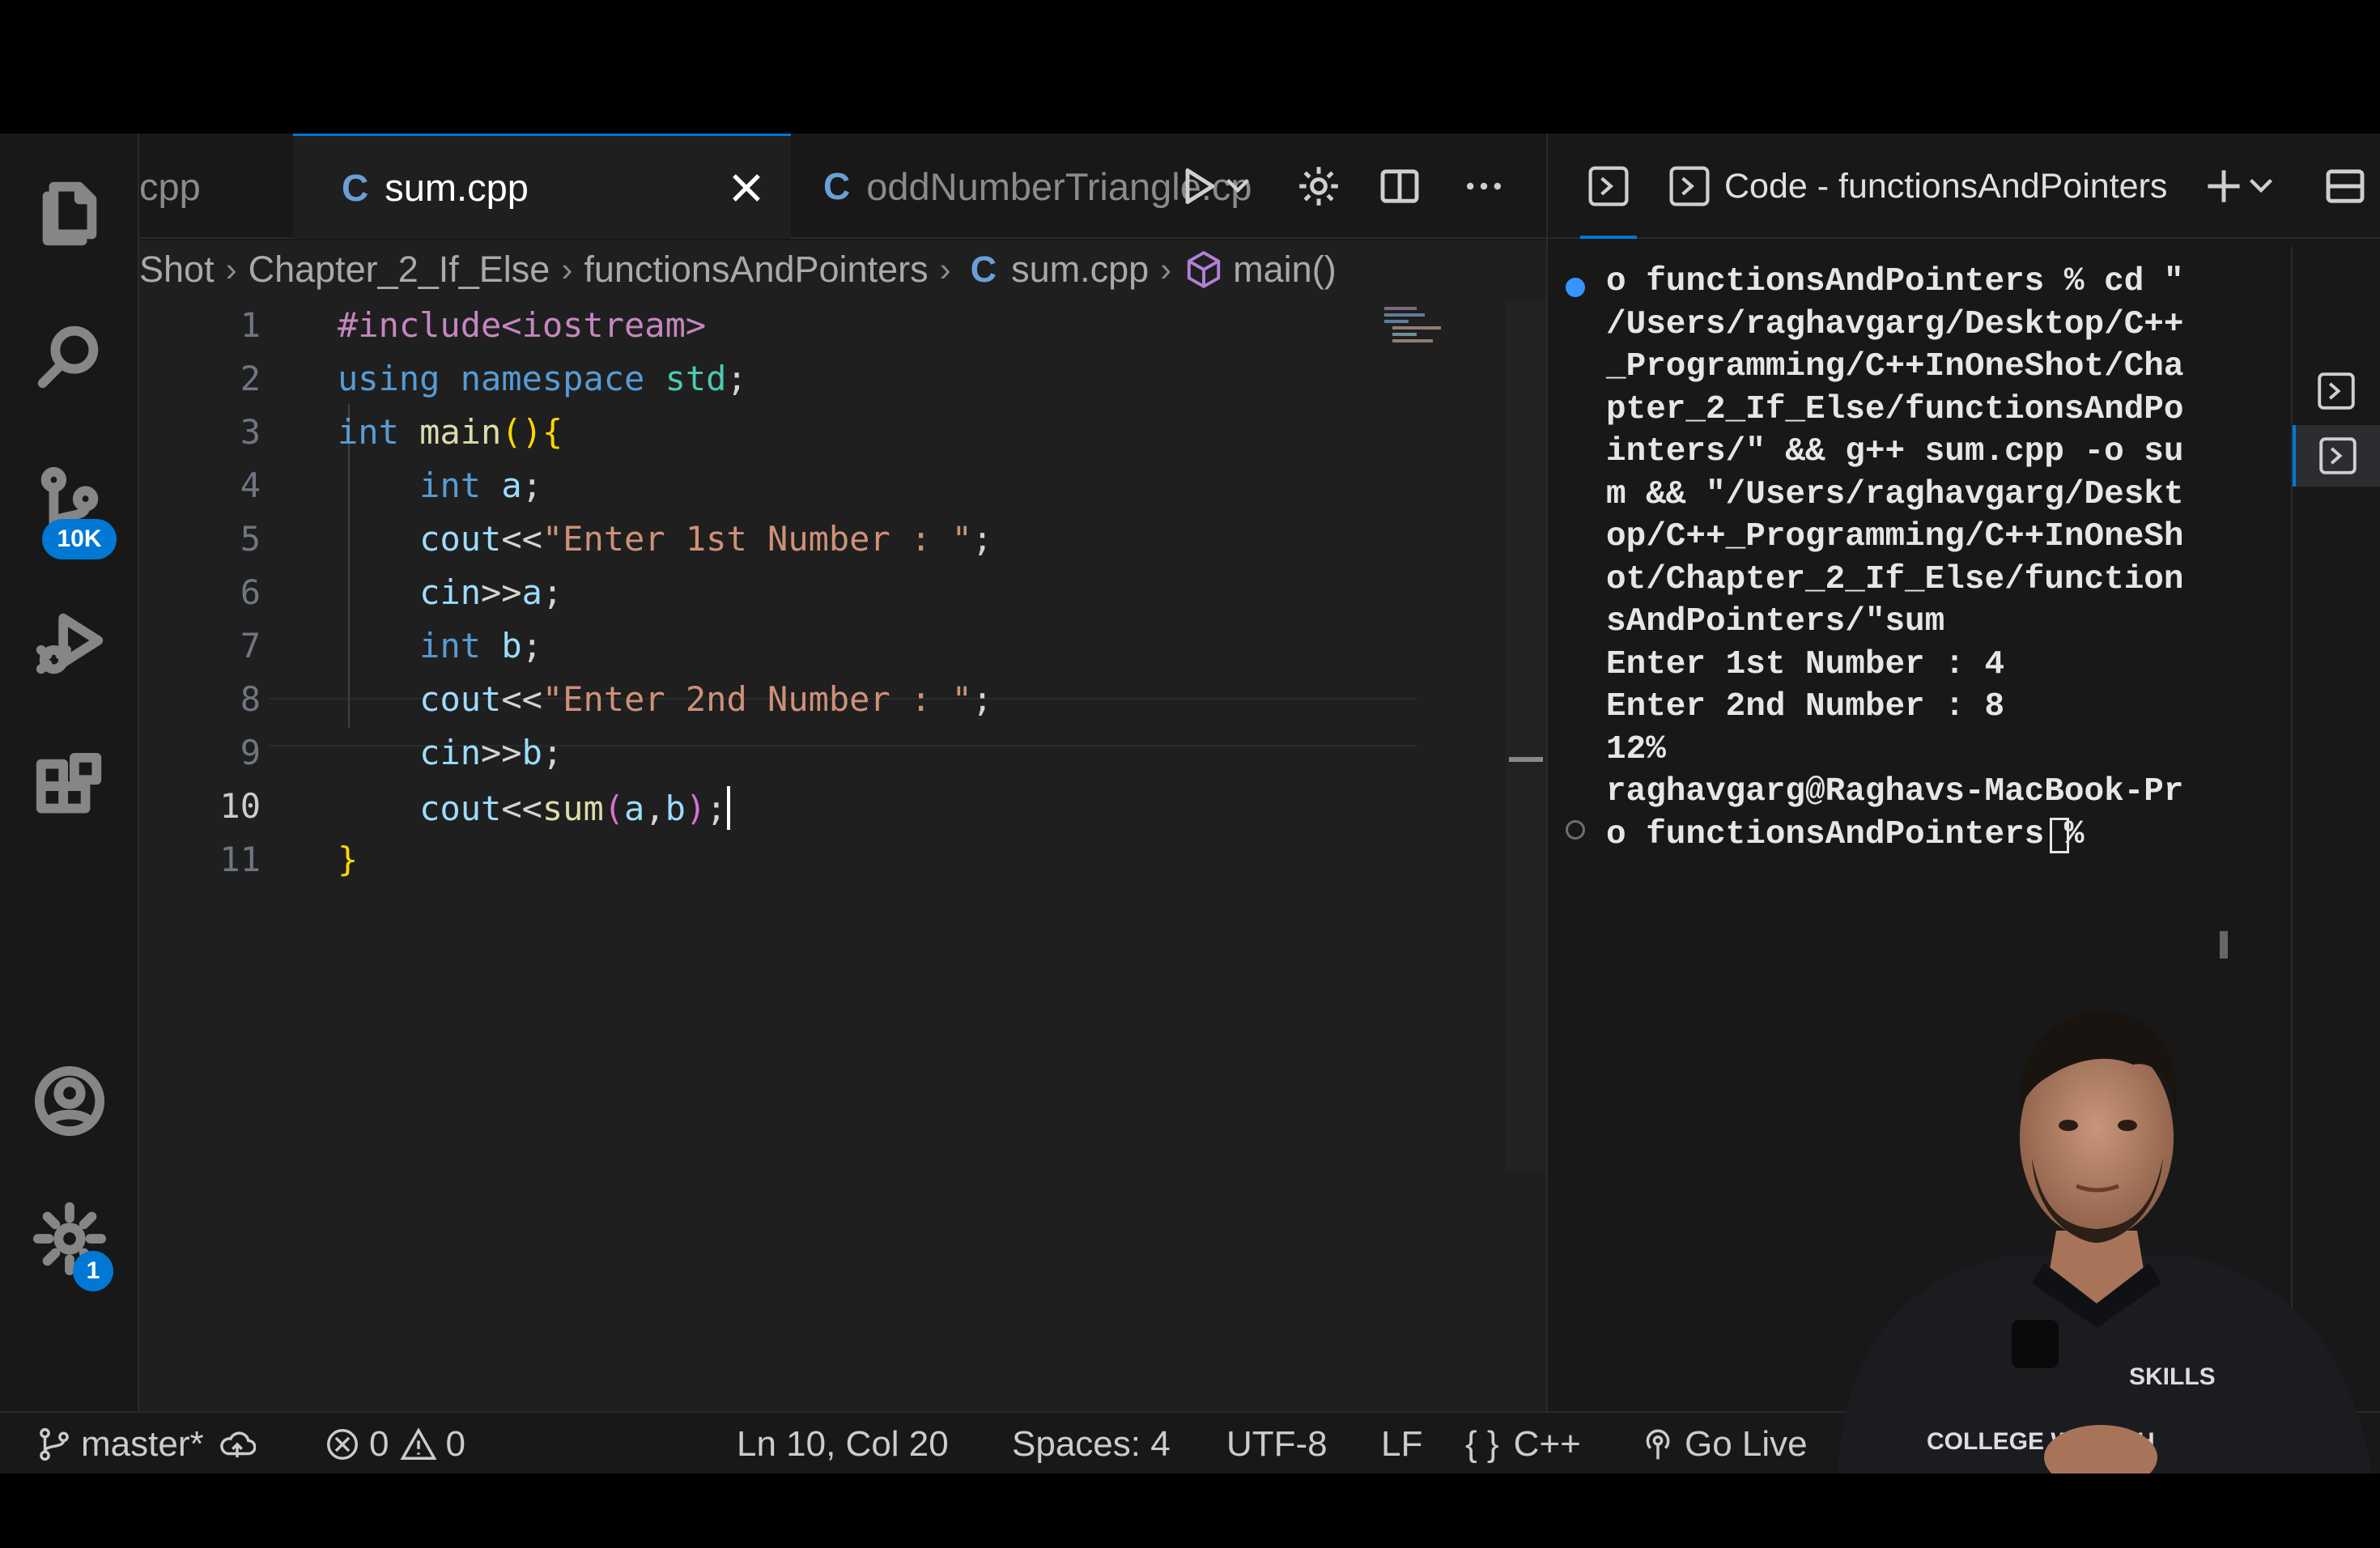 The width and height of the screenshot is (2380, 1548). I want to click on source-control-icon: 10K, so click(69, 502).